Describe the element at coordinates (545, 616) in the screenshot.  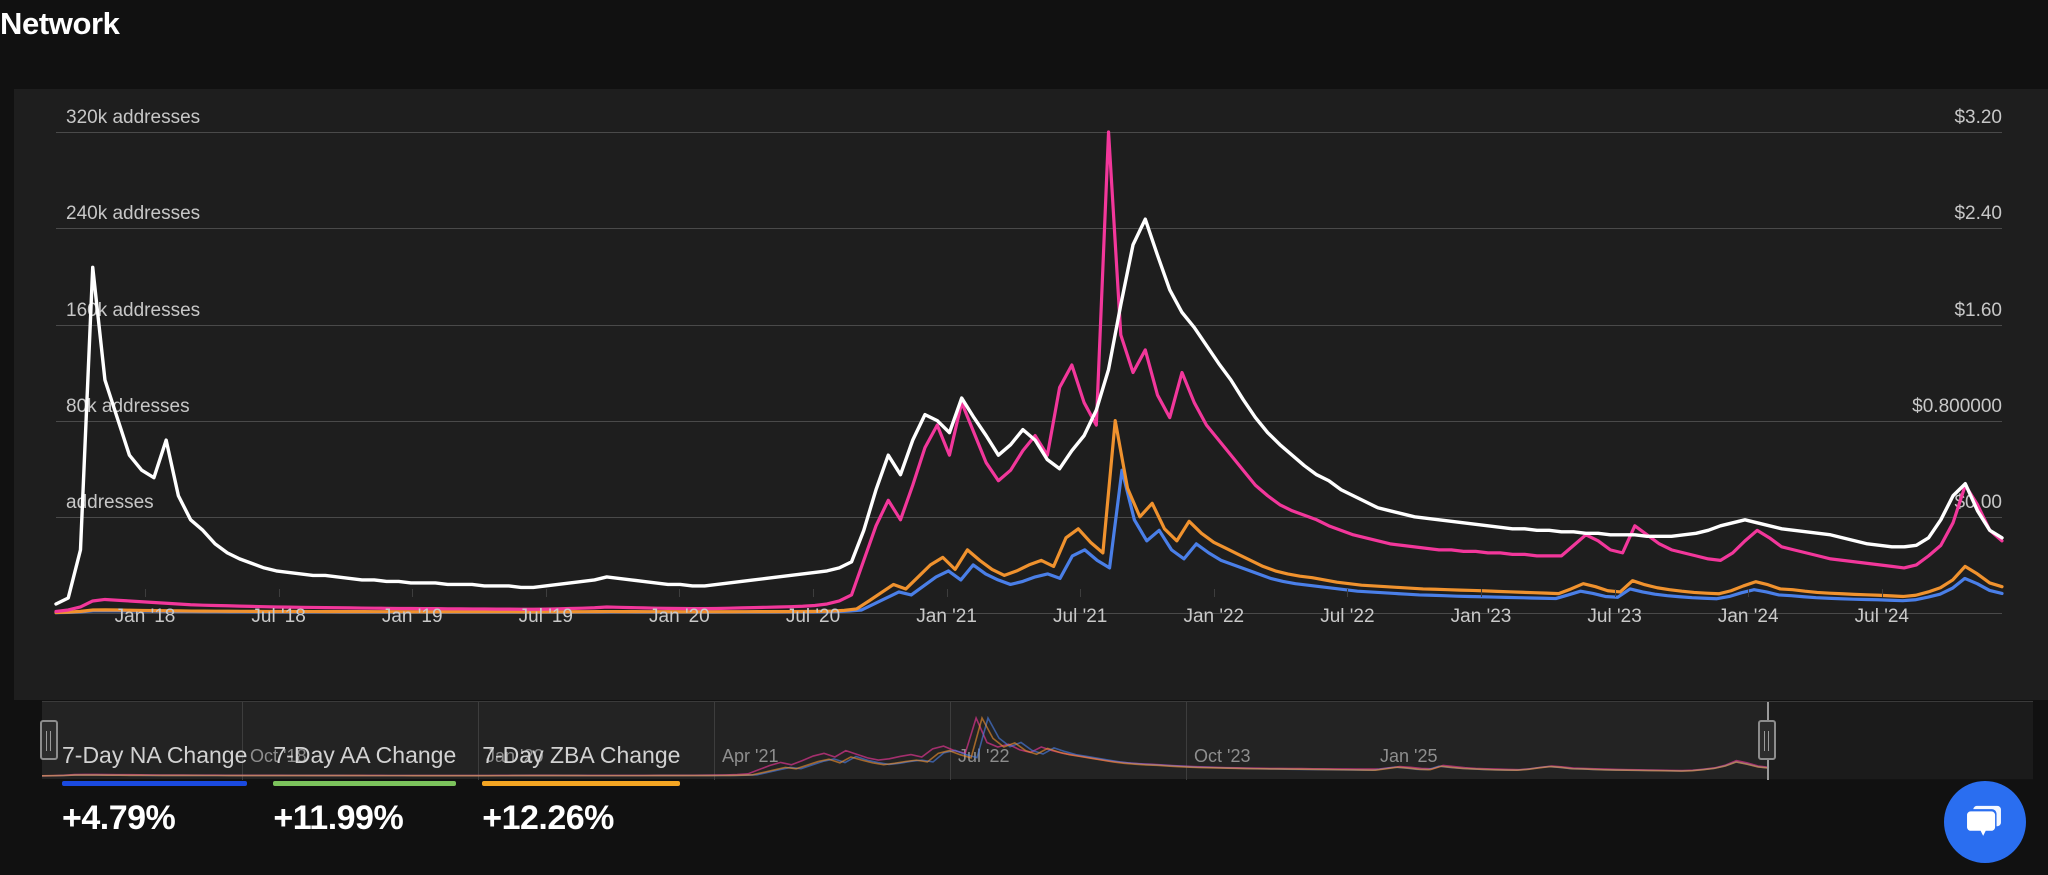
I see `x-axis-tick-label: Jul '19` at that location.